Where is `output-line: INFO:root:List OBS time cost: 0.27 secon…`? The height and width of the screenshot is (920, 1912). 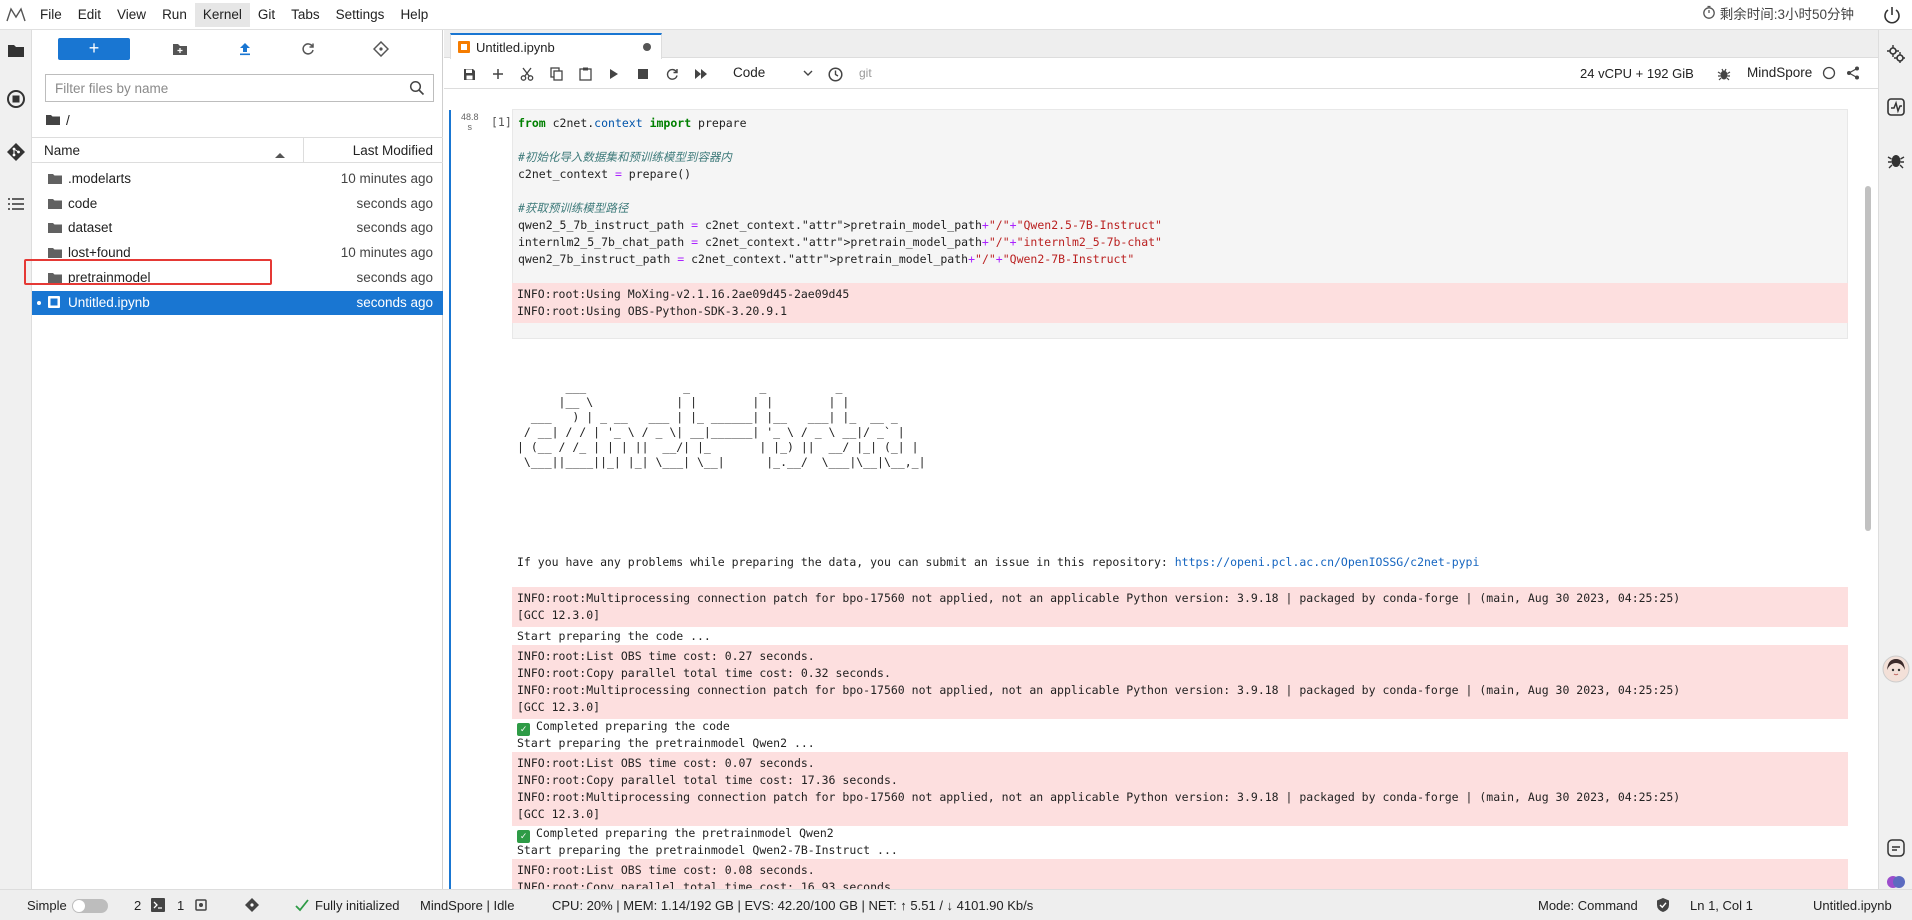
output-line: INFO:root:List OBS time cost: 0.27 secon… is located at coordinates (666, 656).